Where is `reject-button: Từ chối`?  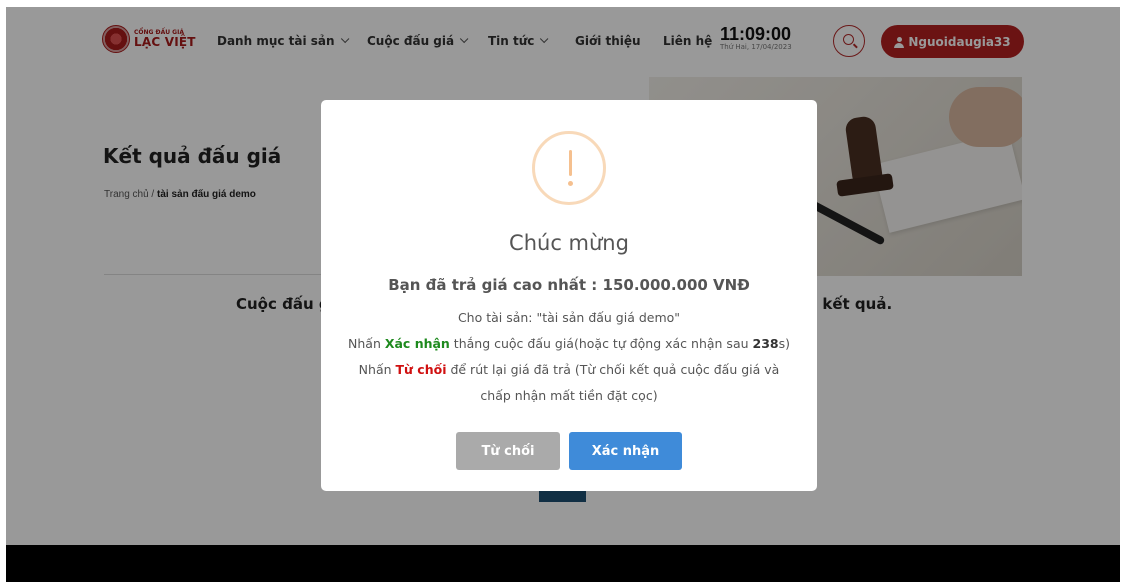 reject-button: Từ chối is located at coordinates (508, 451).